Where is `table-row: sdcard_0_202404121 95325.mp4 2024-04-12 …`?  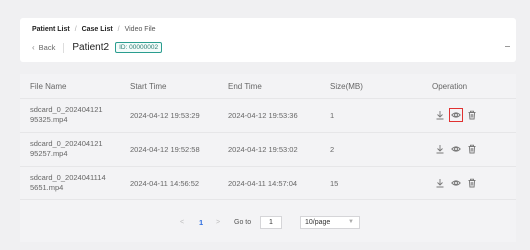 table-row: sdcard_0_202404121 95325.mp4 2024-04-12 … is located at coordinates (268, 115).